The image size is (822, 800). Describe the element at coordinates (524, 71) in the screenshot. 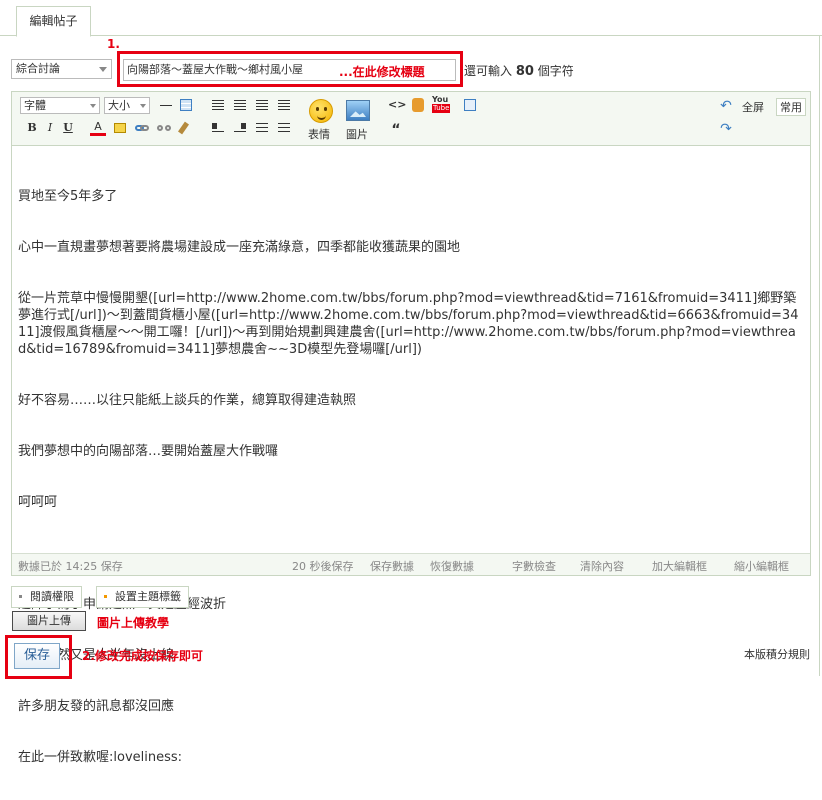

I see `remaining-count: 80` at that location.